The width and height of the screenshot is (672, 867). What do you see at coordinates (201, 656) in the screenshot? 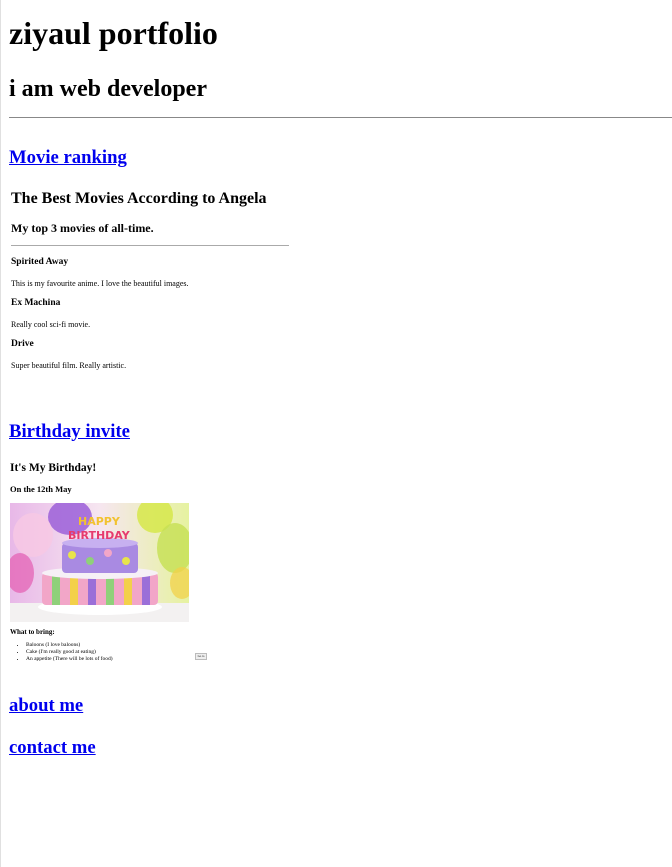
I see `preview-button: Go to` at bounding box center [201, 656].